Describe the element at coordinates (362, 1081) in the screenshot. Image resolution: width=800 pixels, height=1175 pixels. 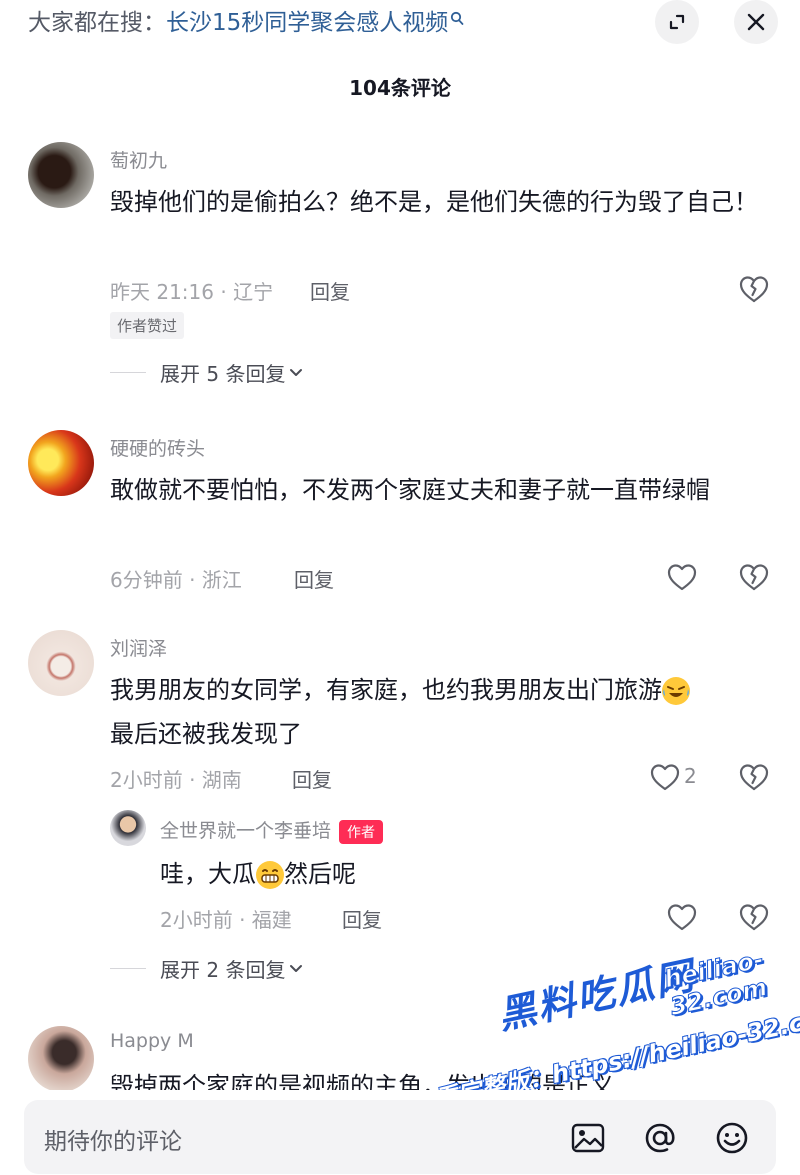
I see `comment-text: 毁掉两个家庭的是视频的主角，发出来的是正义` at that location.